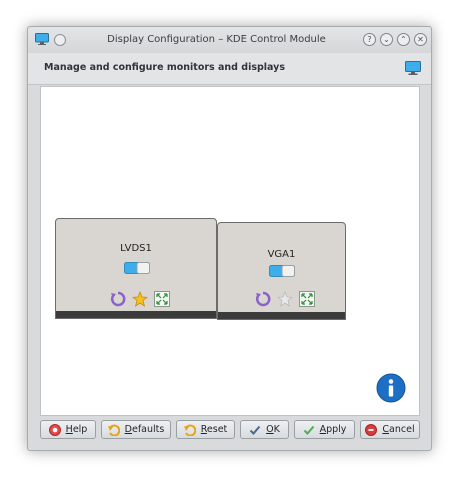  I want to click on help-titlebar-button: ?, so click(369, 39).